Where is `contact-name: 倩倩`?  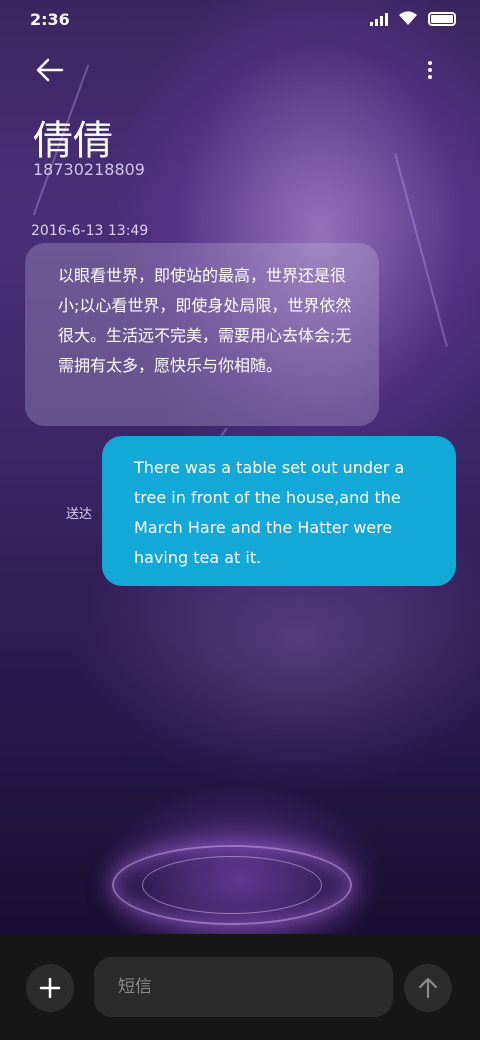 contact-name: 倩倩 is located at coordinates (73, 141).